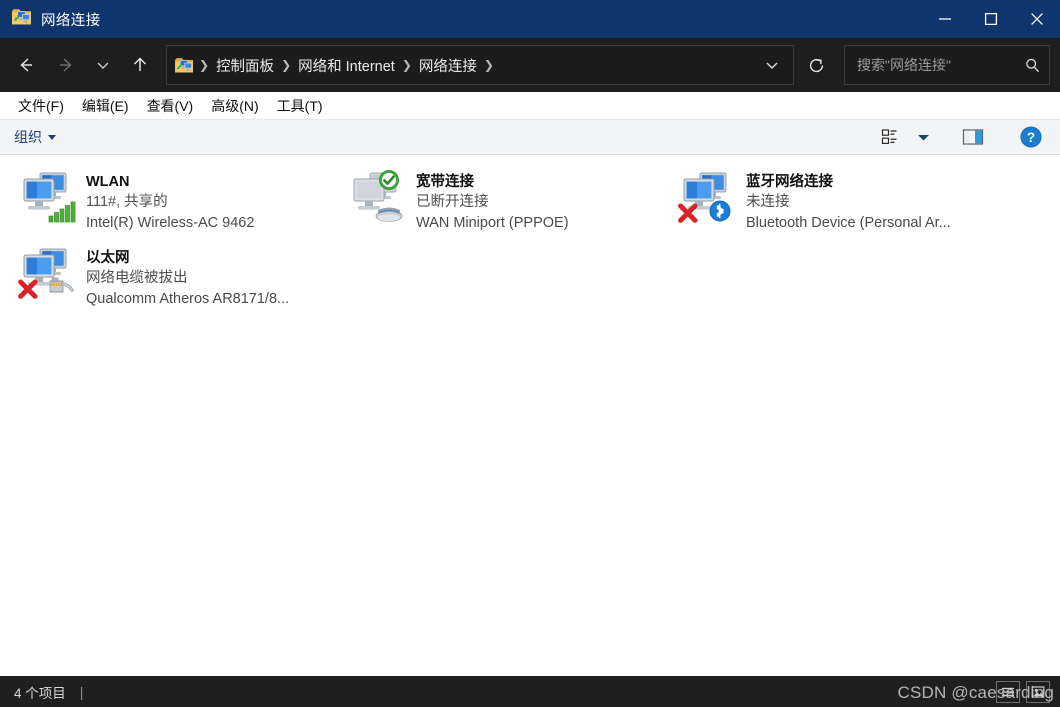 Image resolution: width=1060 pixels, height=707 pixels. Describe the element at coordinates (235, 106) in the screenshot. I see `menu-item-advanced: 高级(N)` at that location.